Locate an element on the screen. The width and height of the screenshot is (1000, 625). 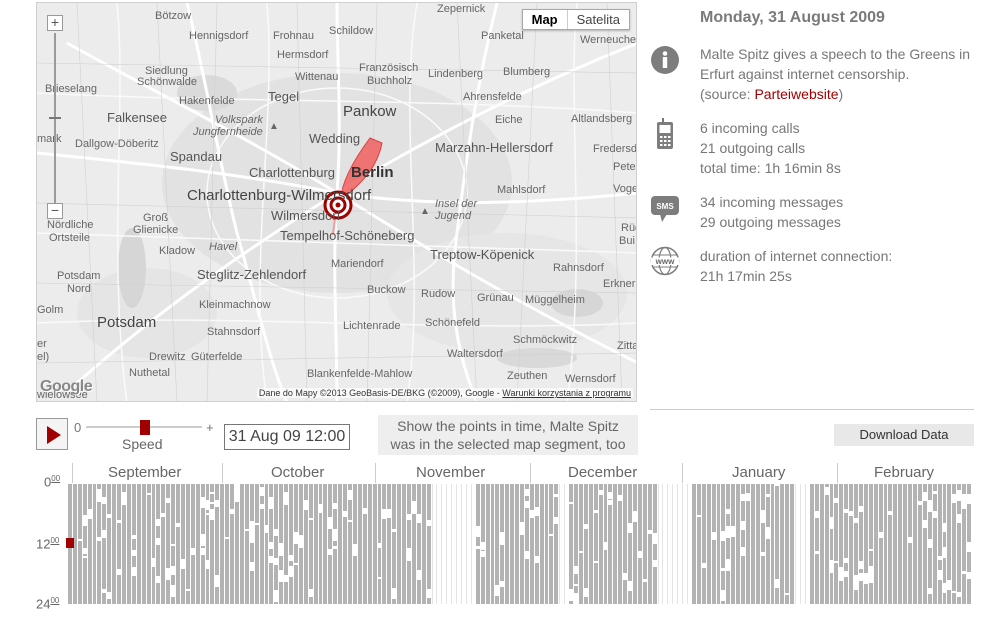
map-type-satellite-button: Satelita is located at coordinates (597, 19).